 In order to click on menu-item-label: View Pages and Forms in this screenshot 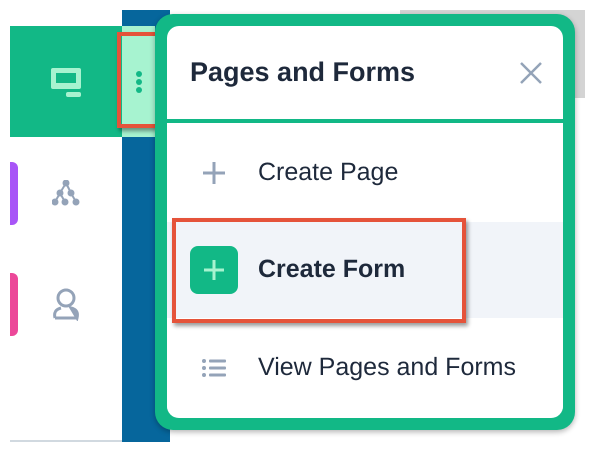, I will do `click(387, 367)`.